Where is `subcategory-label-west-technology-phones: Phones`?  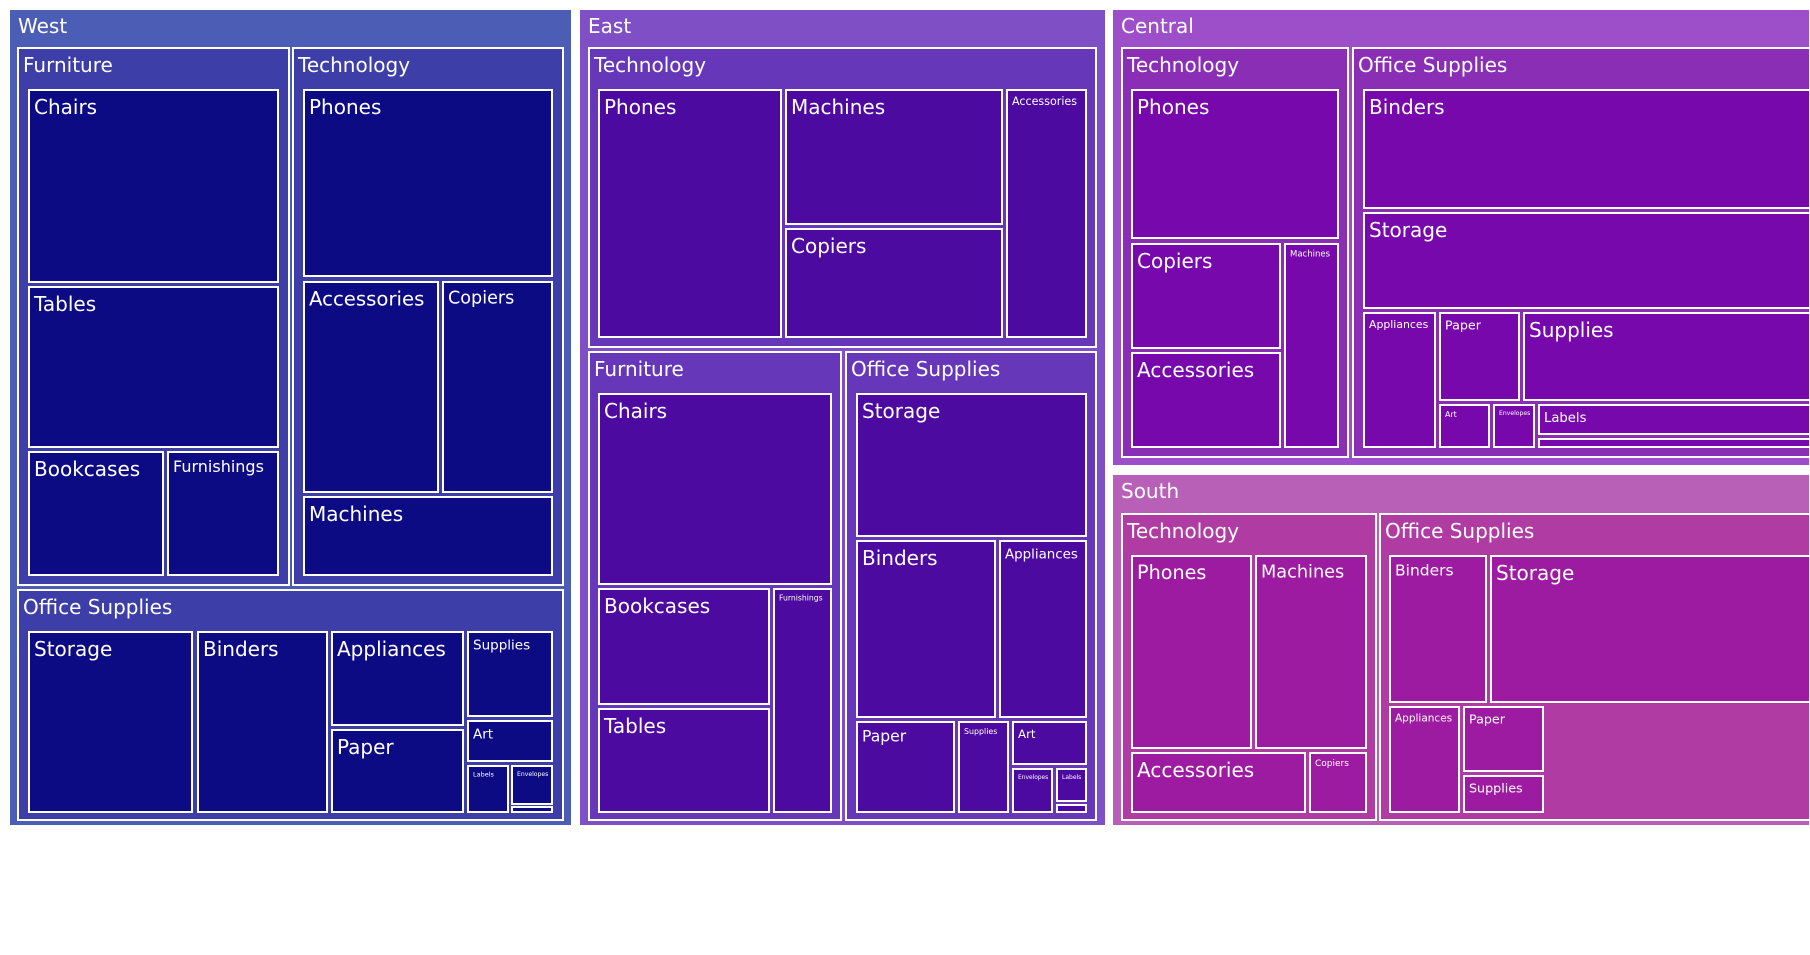 subcategory-label-west-technology-phones: Phones is located at coordinates (345, 107).